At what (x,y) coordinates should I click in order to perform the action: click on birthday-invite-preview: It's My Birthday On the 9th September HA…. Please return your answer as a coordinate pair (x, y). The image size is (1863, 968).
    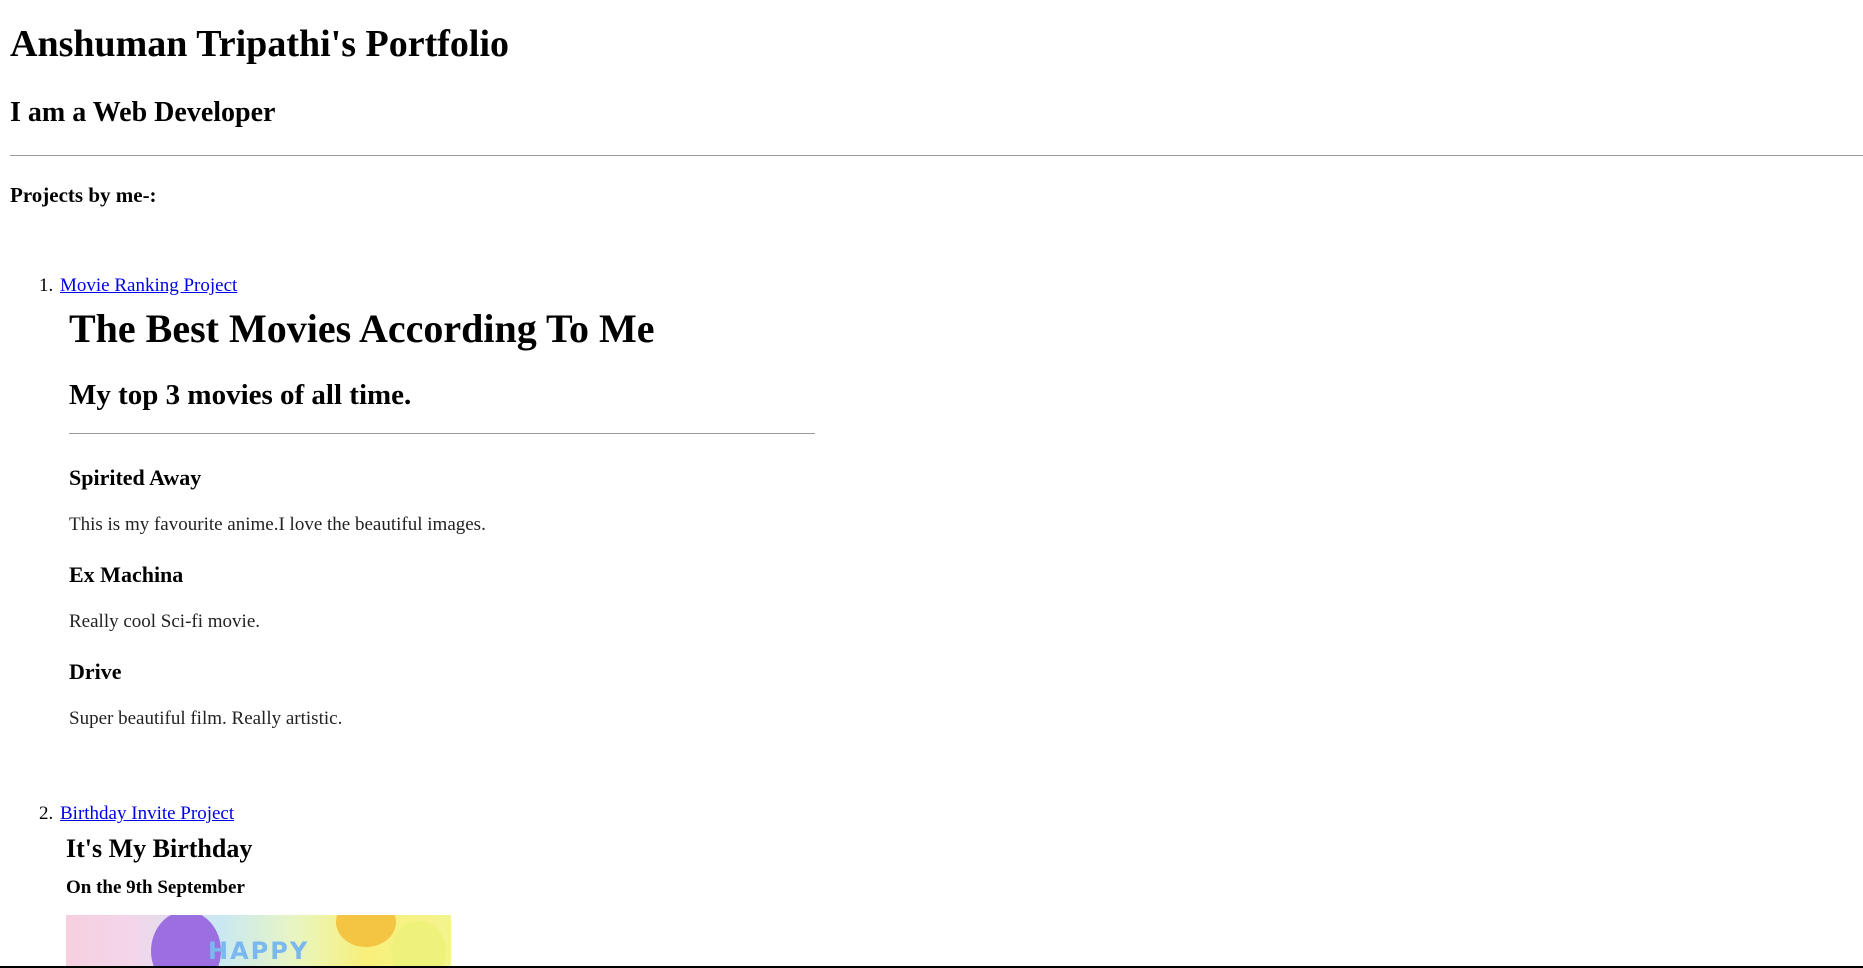
    Looking at the image, I should click on (276, 900).